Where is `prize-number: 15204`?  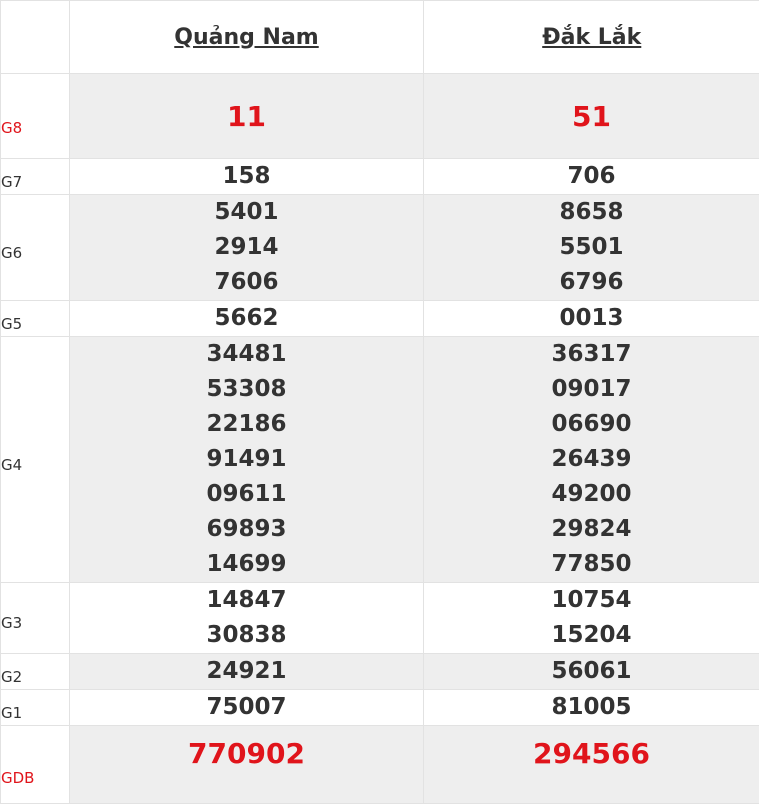 prize-number: 15204 is located at coordinates (591, 635).